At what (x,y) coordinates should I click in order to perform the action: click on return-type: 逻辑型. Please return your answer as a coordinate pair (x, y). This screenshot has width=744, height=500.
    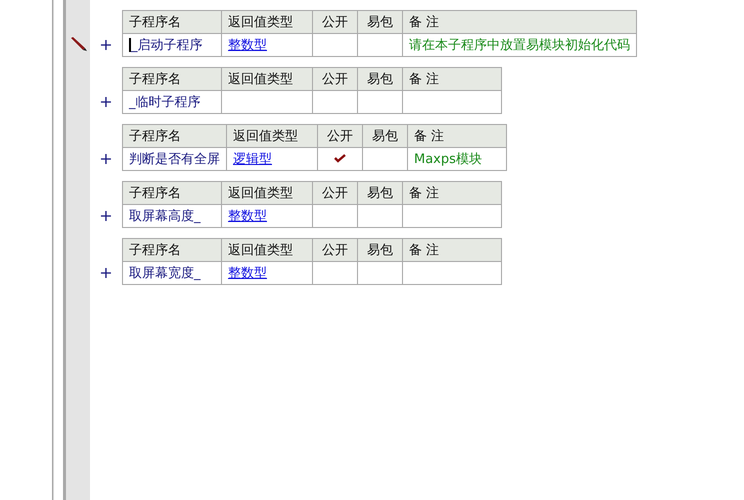
    Looking at the image, I should click on (272, 159).